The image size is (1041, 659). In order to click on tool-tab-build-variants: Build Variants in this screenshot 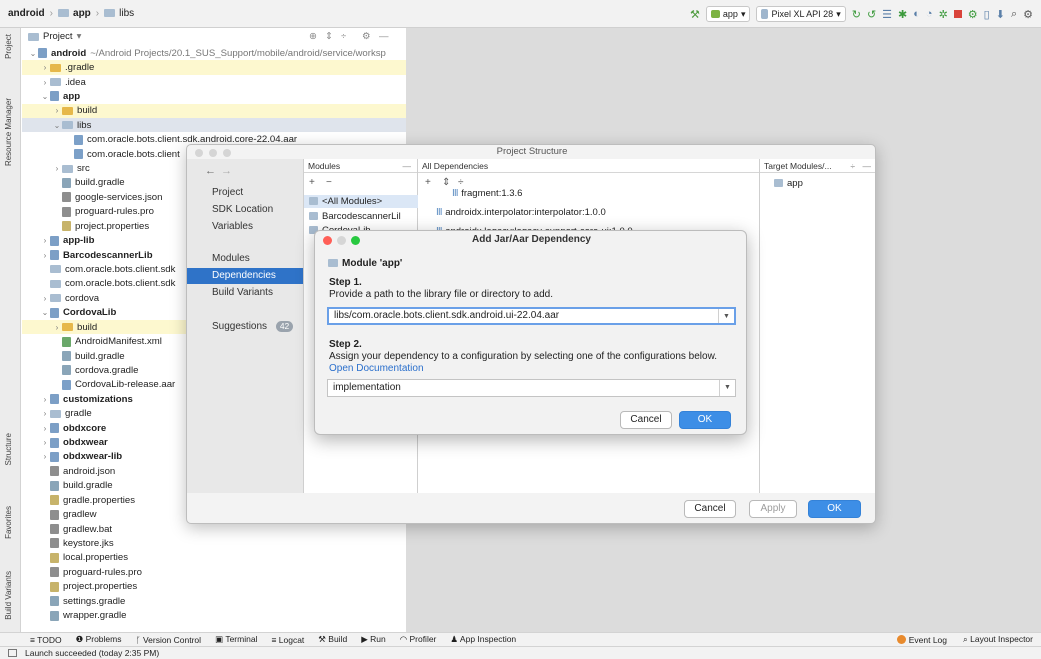, I will do `click(8, 595)`.